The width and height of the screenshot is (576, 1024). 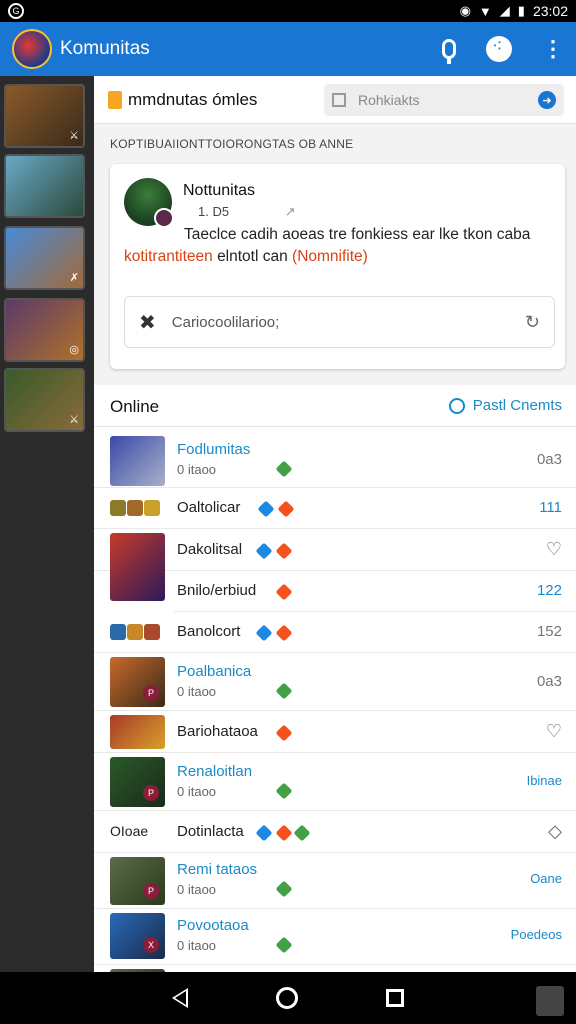 I want to click on post-author: Nottunitas, so click(x=219, y=191).